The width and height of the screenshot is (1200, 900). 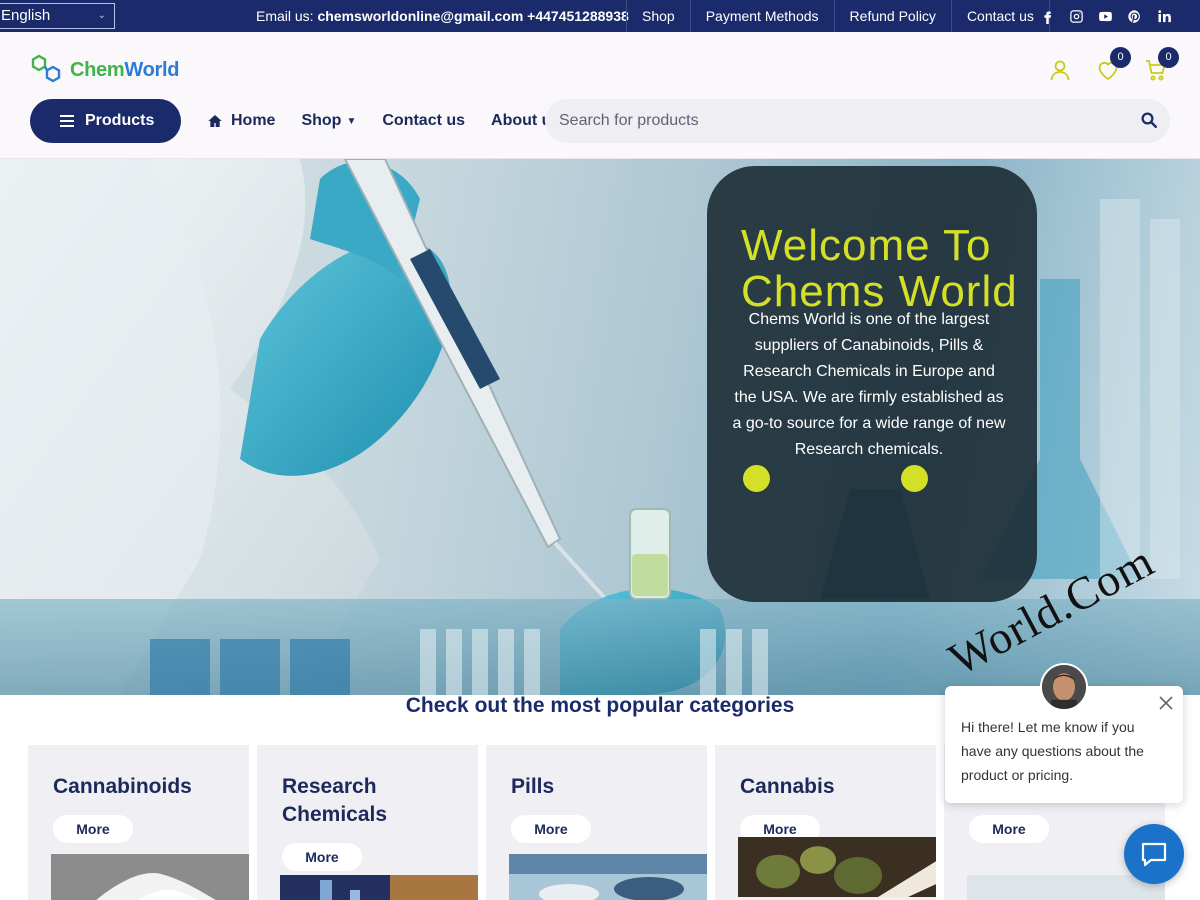 I want to click on category-card-cannabinoids: Cannabinoids More, so click(x=138, y=822).